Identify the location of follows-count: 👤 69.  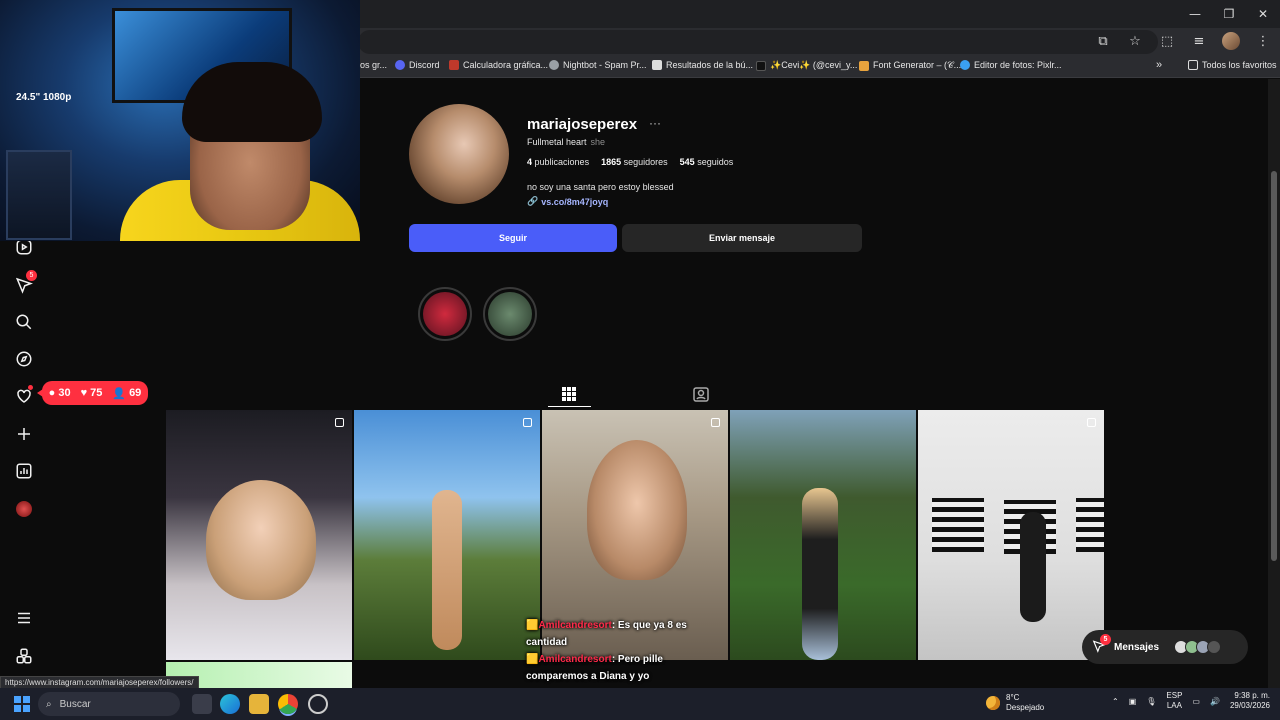
(127, 393).